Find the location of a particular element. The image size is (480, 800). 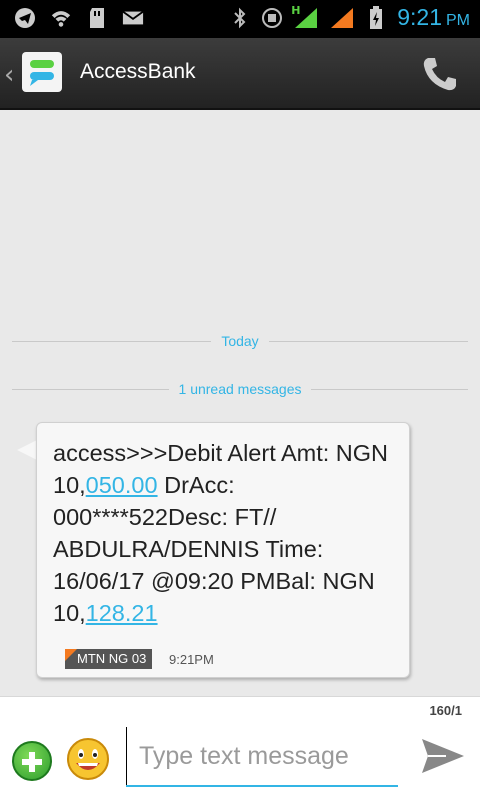

compose-bar: 160/1 is located at coordinates (240, 748).